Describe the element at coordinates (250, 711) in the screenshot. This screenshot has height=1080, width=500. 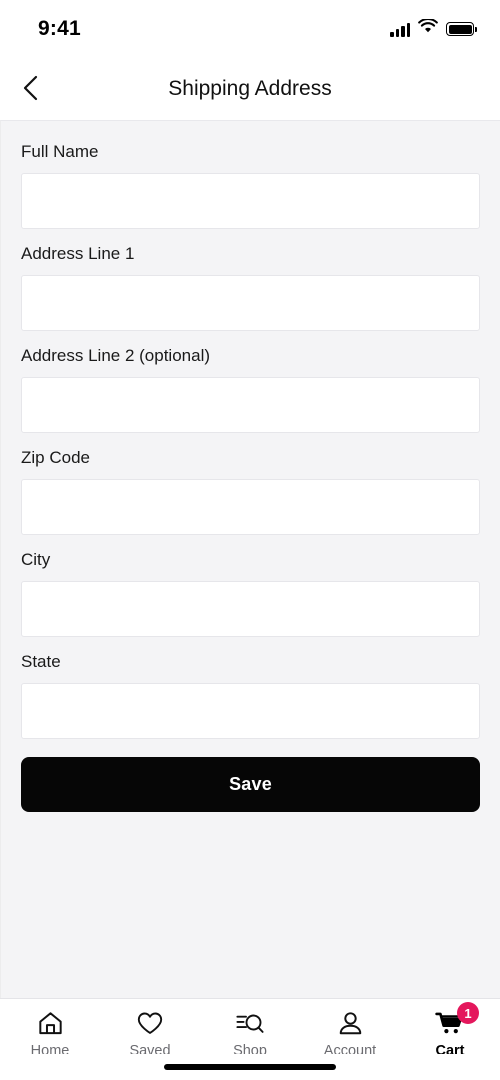
I see `state-input` at that location.